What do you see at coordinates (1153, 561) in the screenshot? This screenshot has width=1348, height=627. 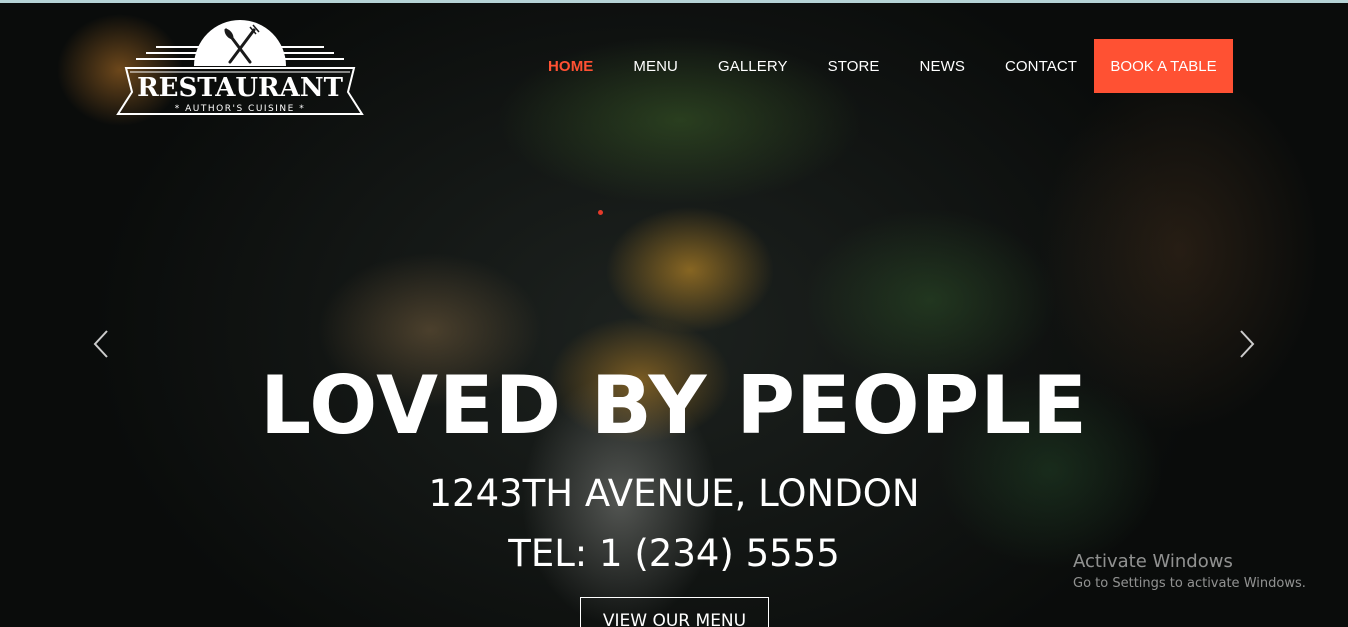 I see `watermark-title: Activate Windows` at bounding box center [1153, 561].